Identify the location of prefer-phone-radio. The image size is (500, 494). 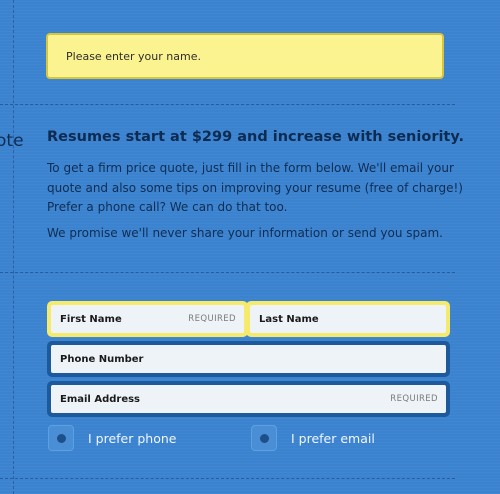
(61, 438).